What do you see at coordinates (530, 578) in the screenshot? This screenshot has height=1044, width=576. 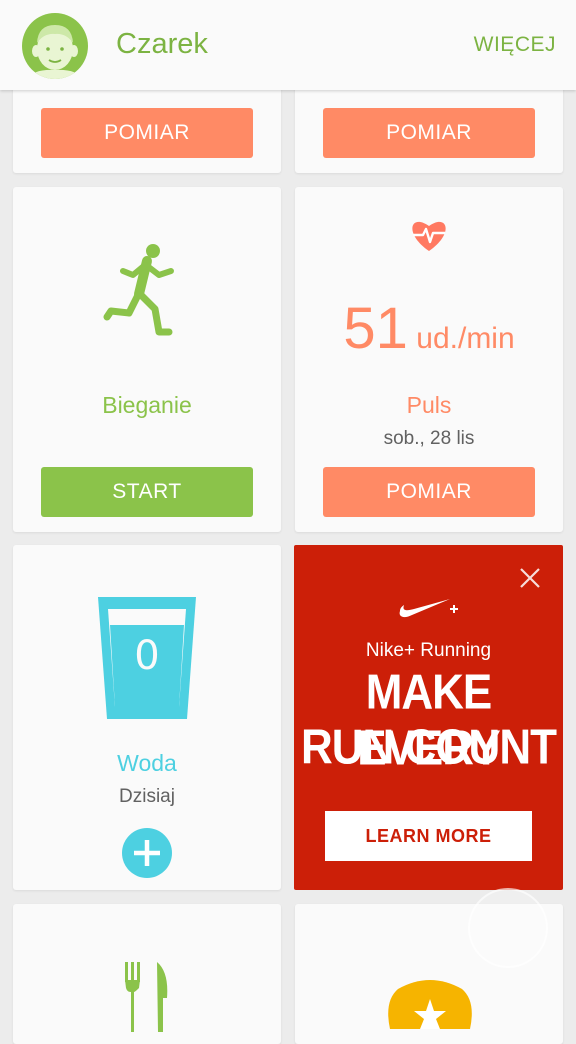 I see `close-icon` at bounding box center [530, 578].